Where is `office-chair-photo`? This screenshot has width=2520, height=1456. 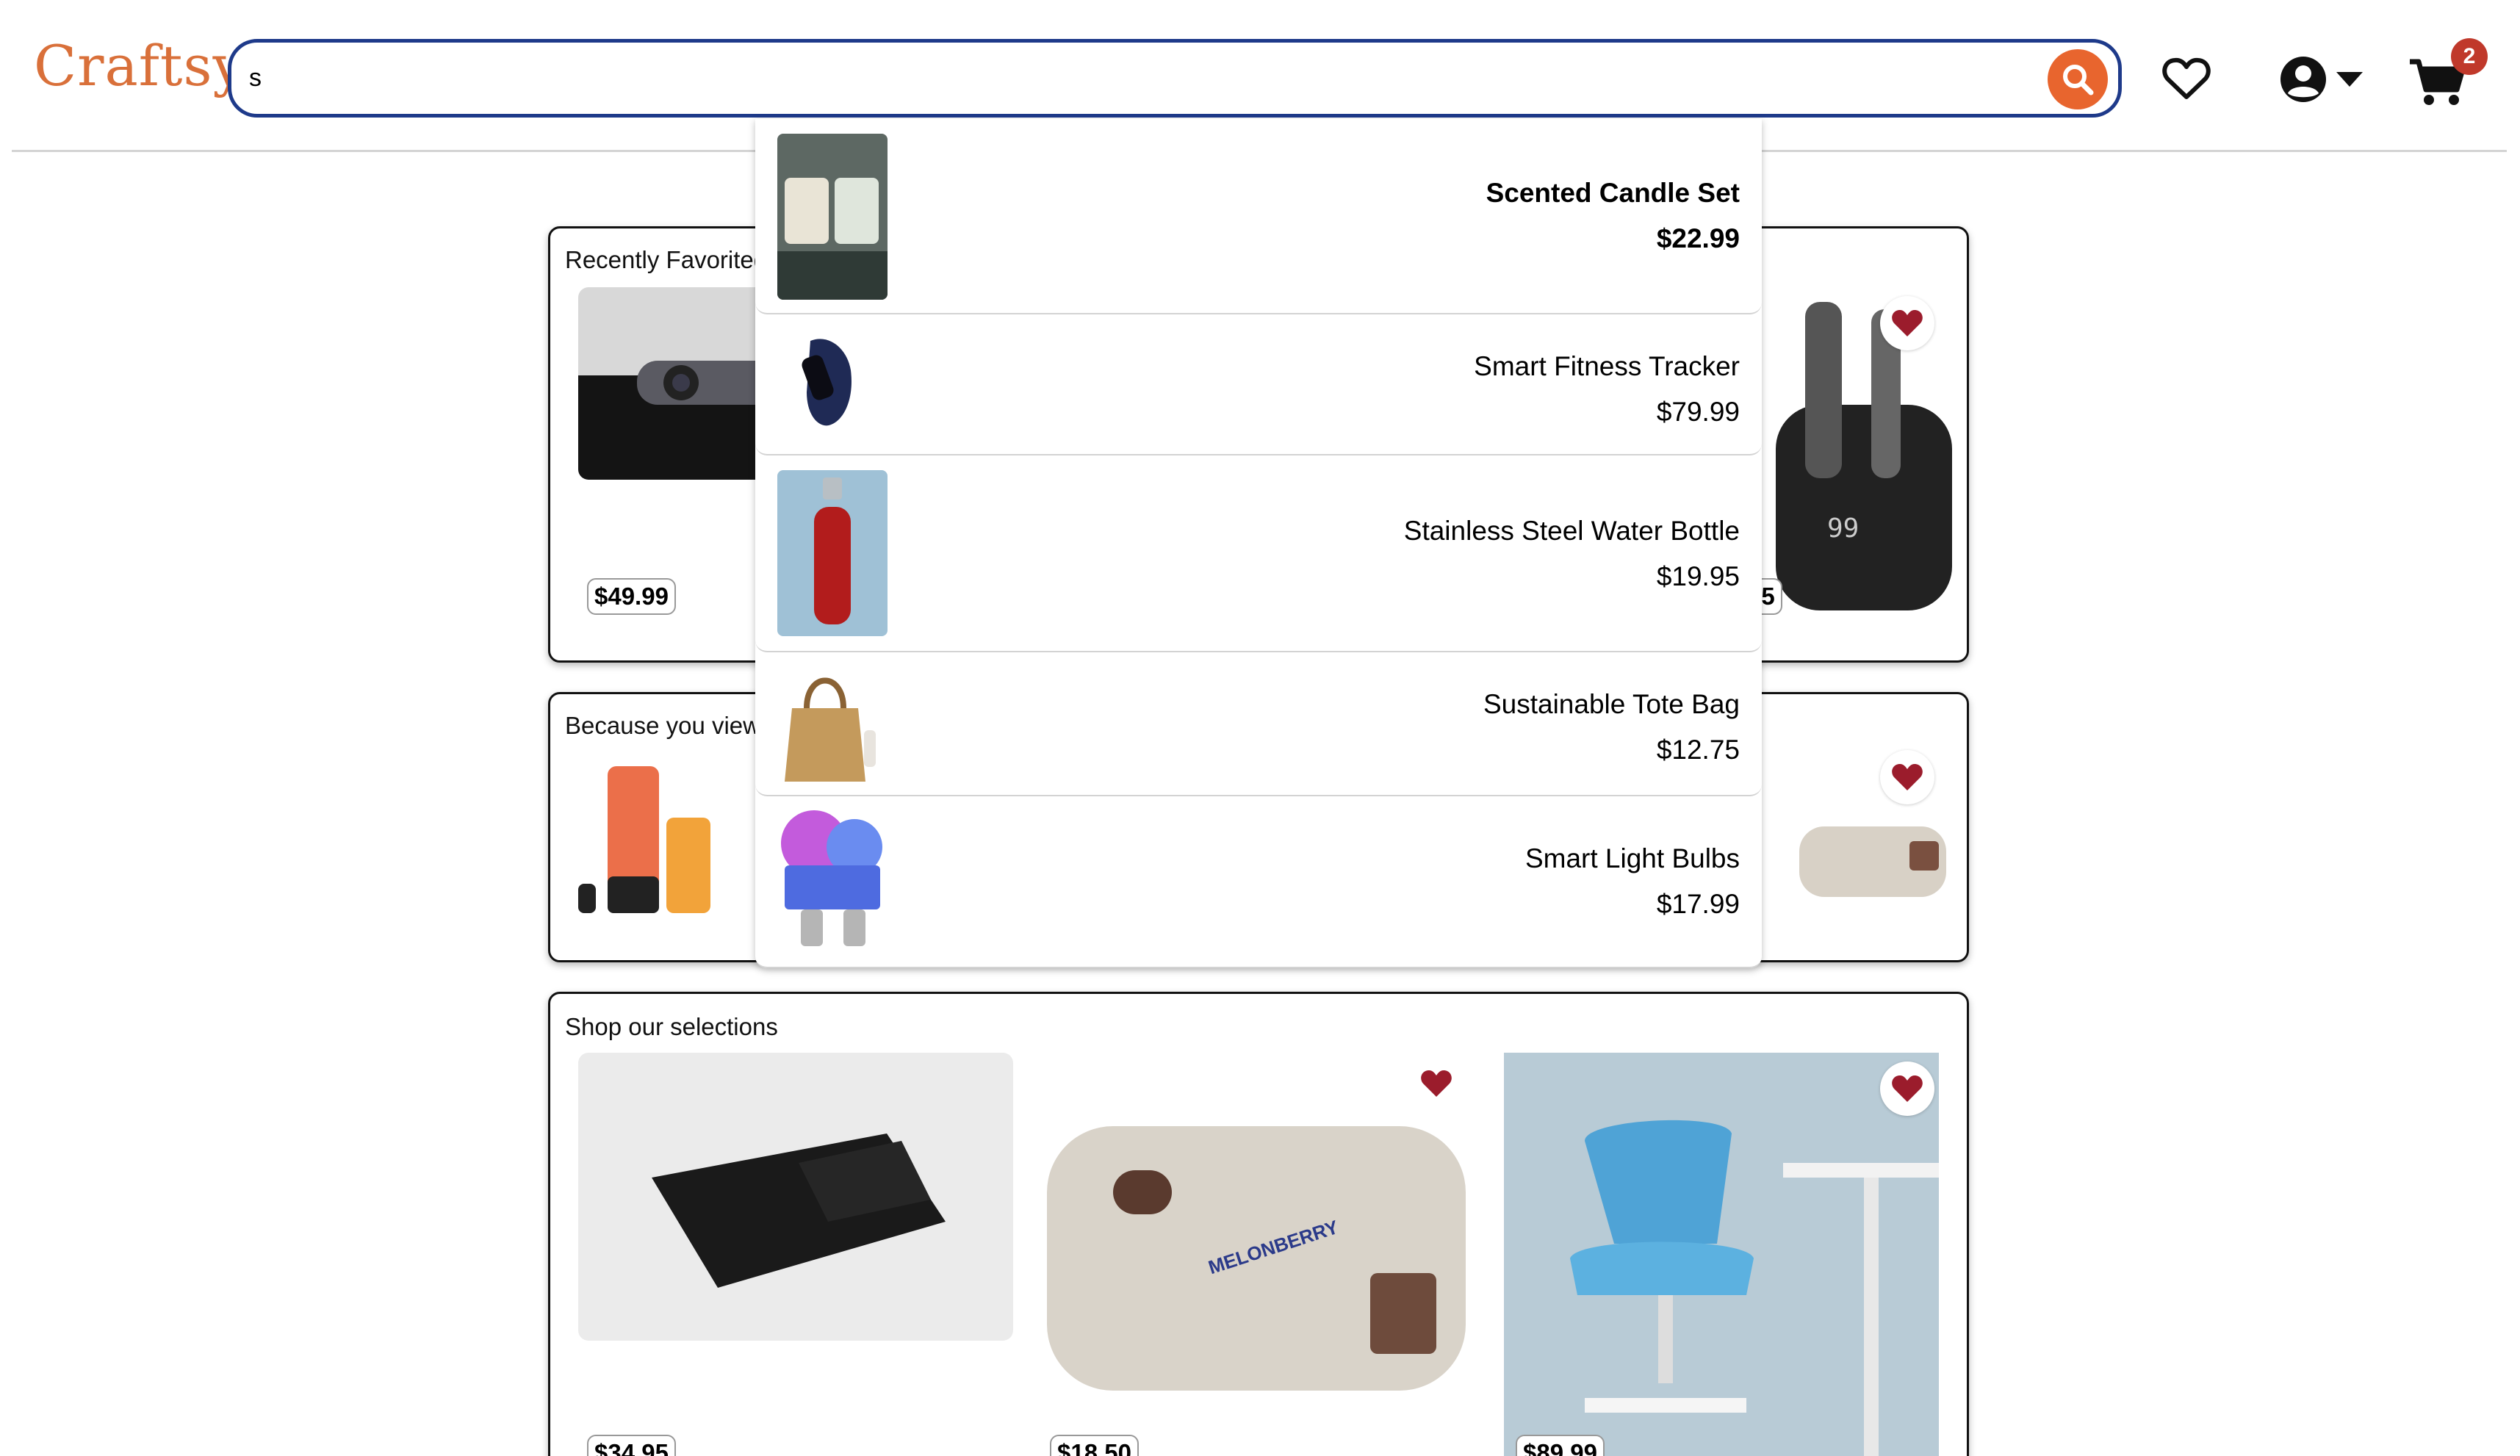 office-chair-photo is located at coordinates (1722, 1254).